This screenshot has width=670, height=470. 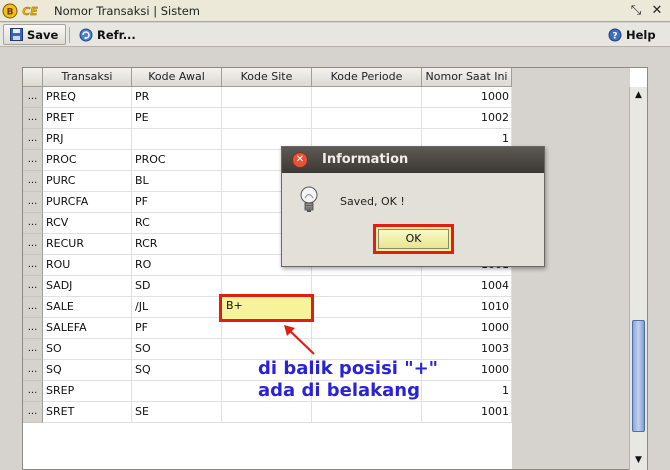 I want to click on header-kode-site: Kode Site, so click(x=267, y=77).